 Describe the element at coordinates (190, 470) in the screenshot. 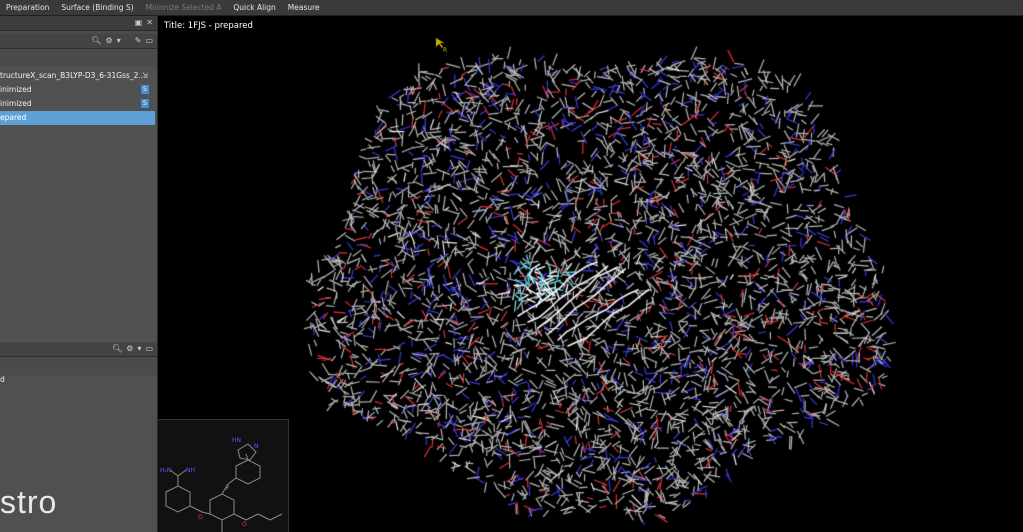

I see `svg-text: NH` at that location.